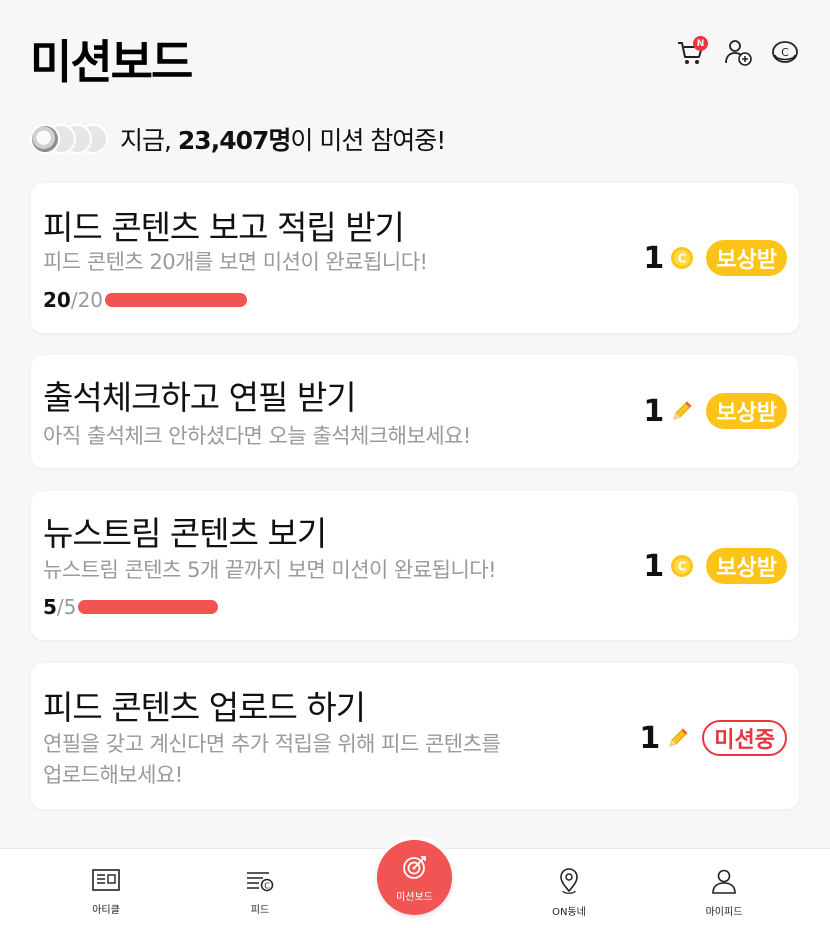 Image resolution: width=830 pixels, height=928 pixels. I want to click on mission-reward: 1 보상받, so click(715, 411).